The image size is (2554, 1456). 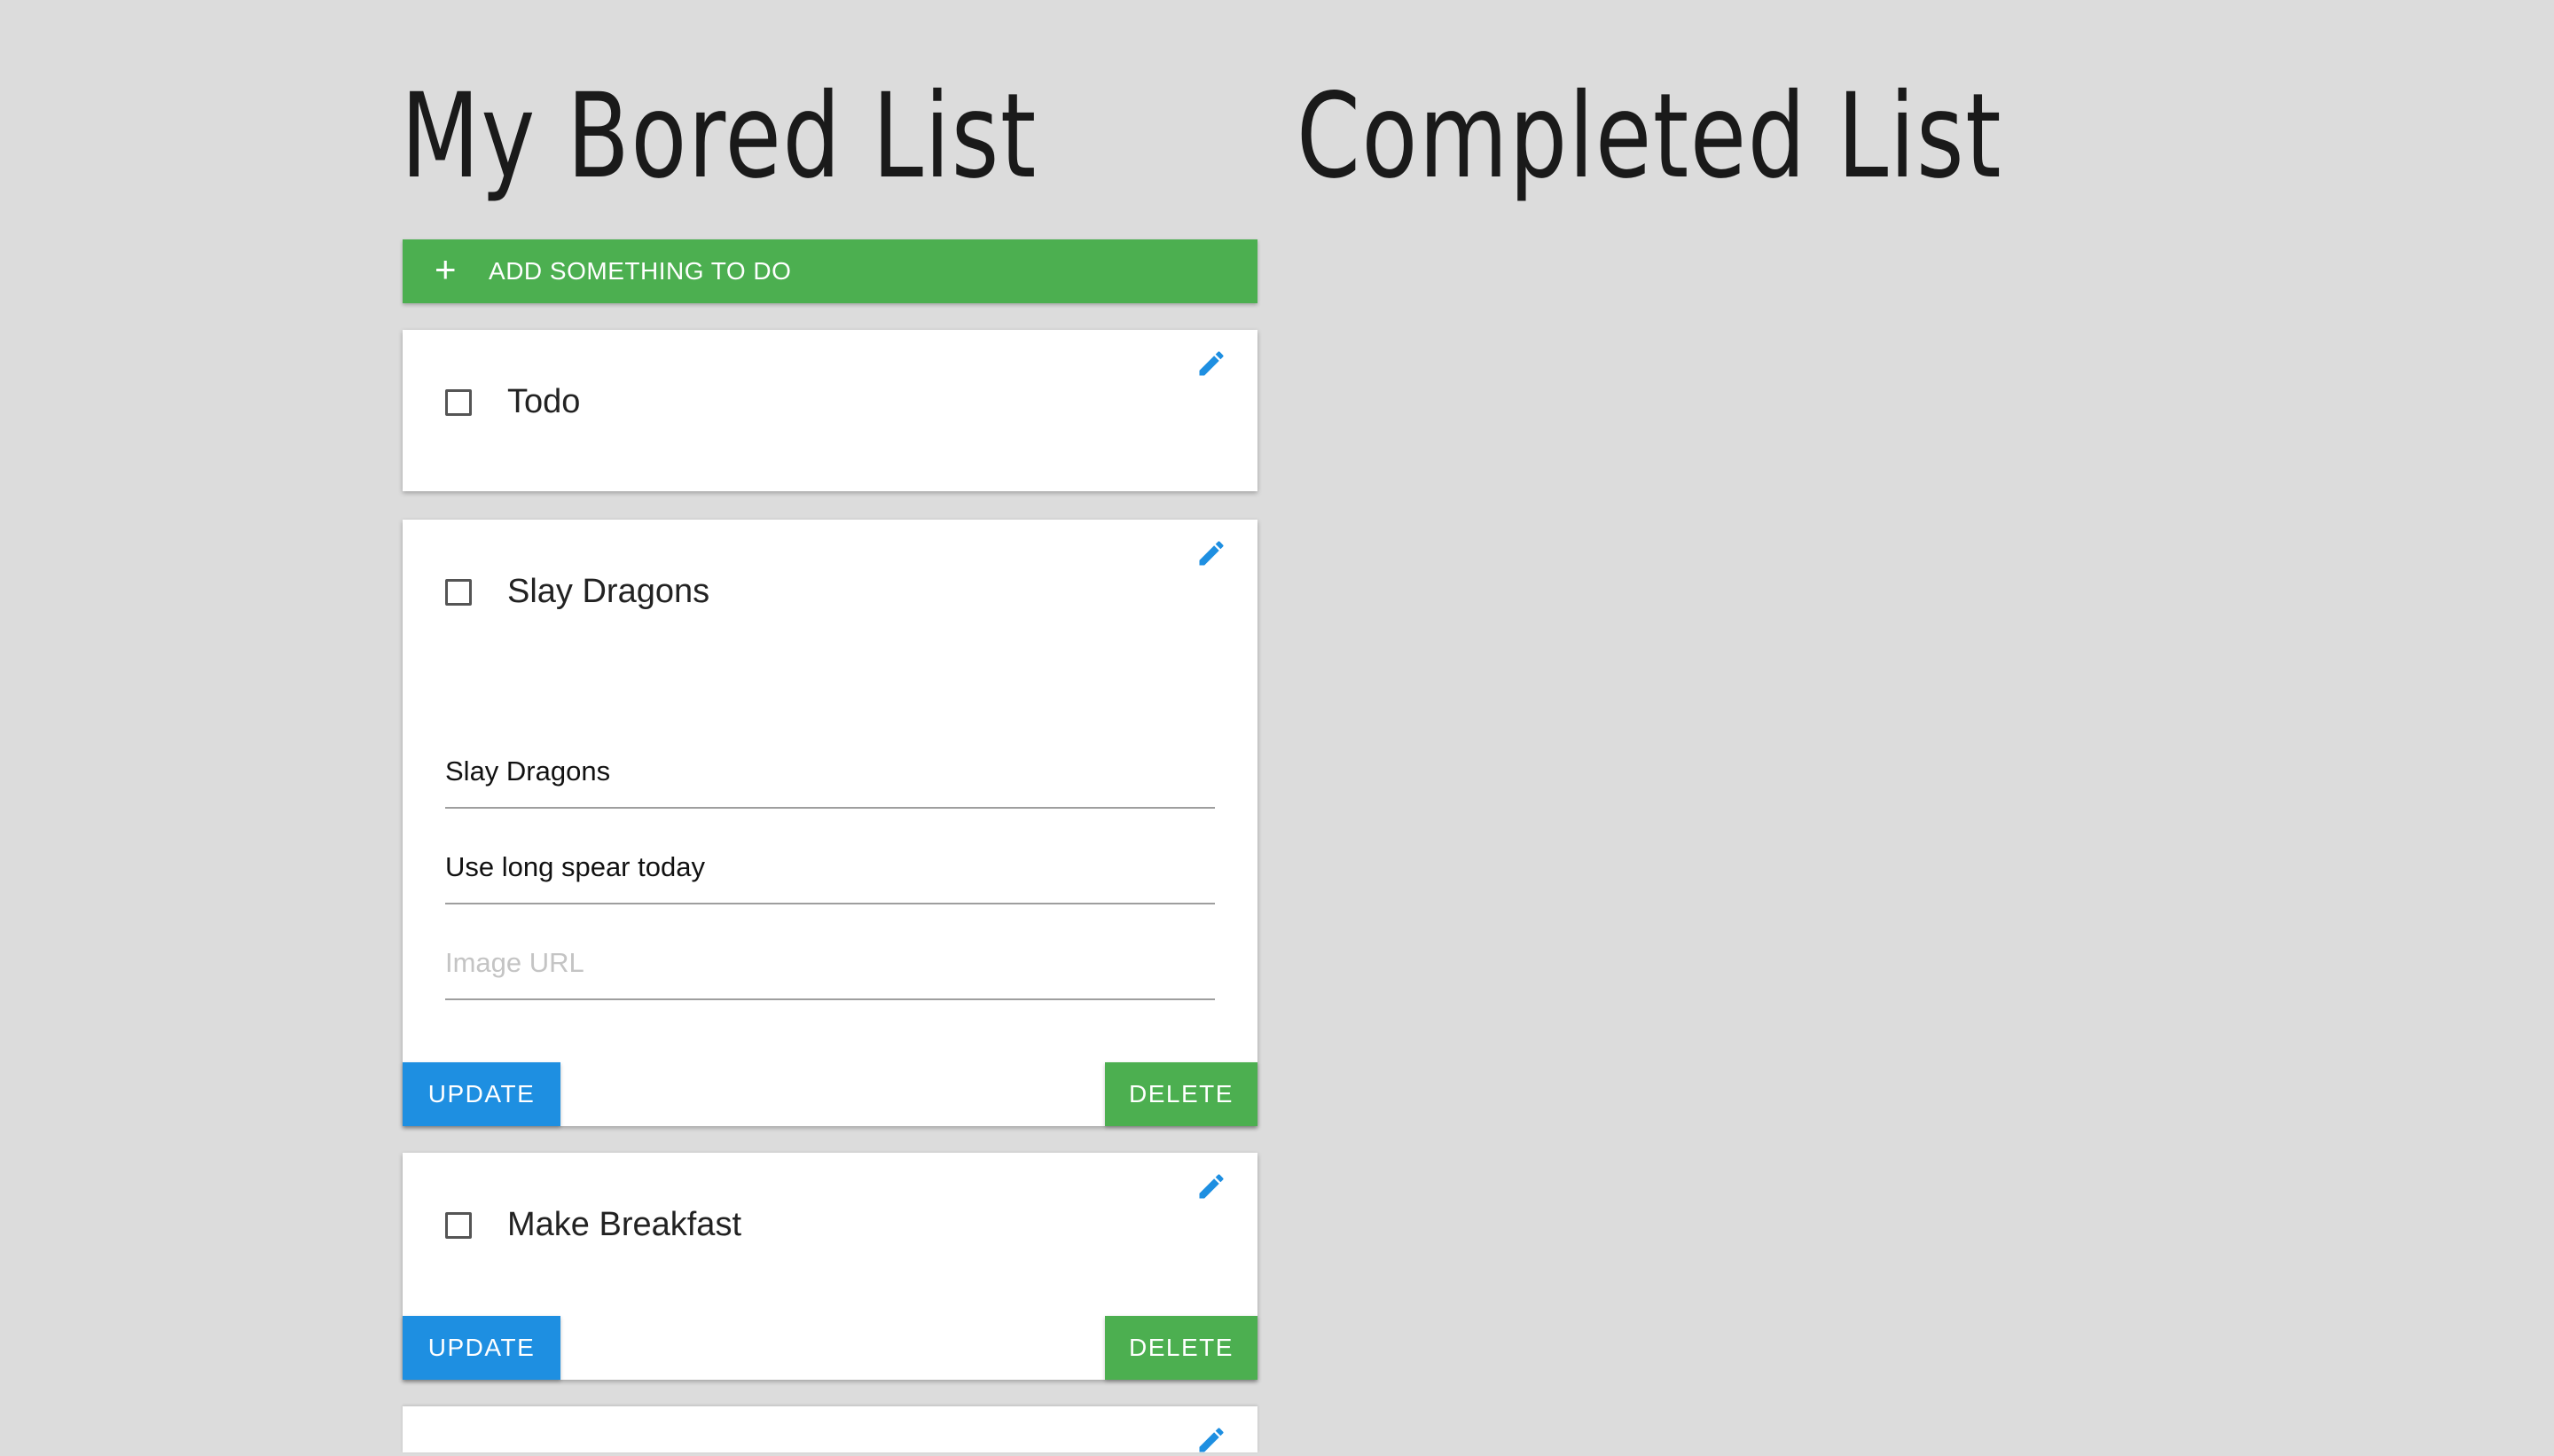 I want to click on add-something-button: + ADD SOMETHING TO DO, so click(x=830, y=271).